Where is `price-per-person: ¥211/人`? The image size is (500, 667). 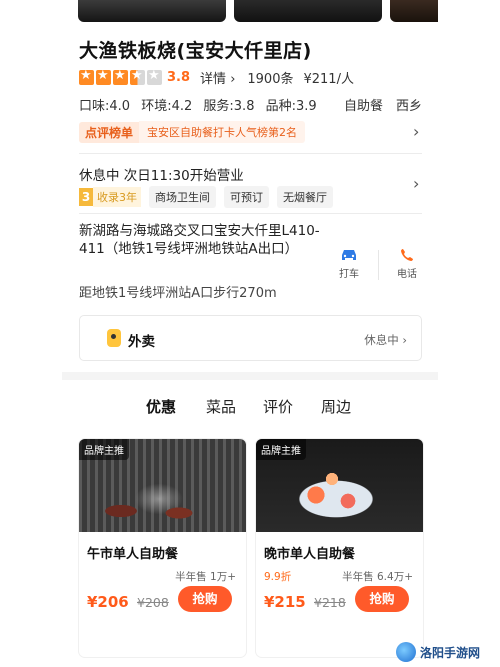 price-per-person: ¥211/人 is located at coordinates (328, 79).